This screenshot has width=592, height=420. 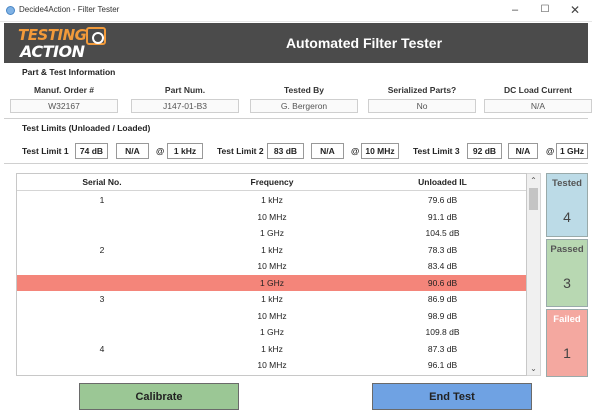 What do you see at coordinates (452, 396) in the screenshot?
I see `end-test-button: End Test` at bounding box center [452, 396].